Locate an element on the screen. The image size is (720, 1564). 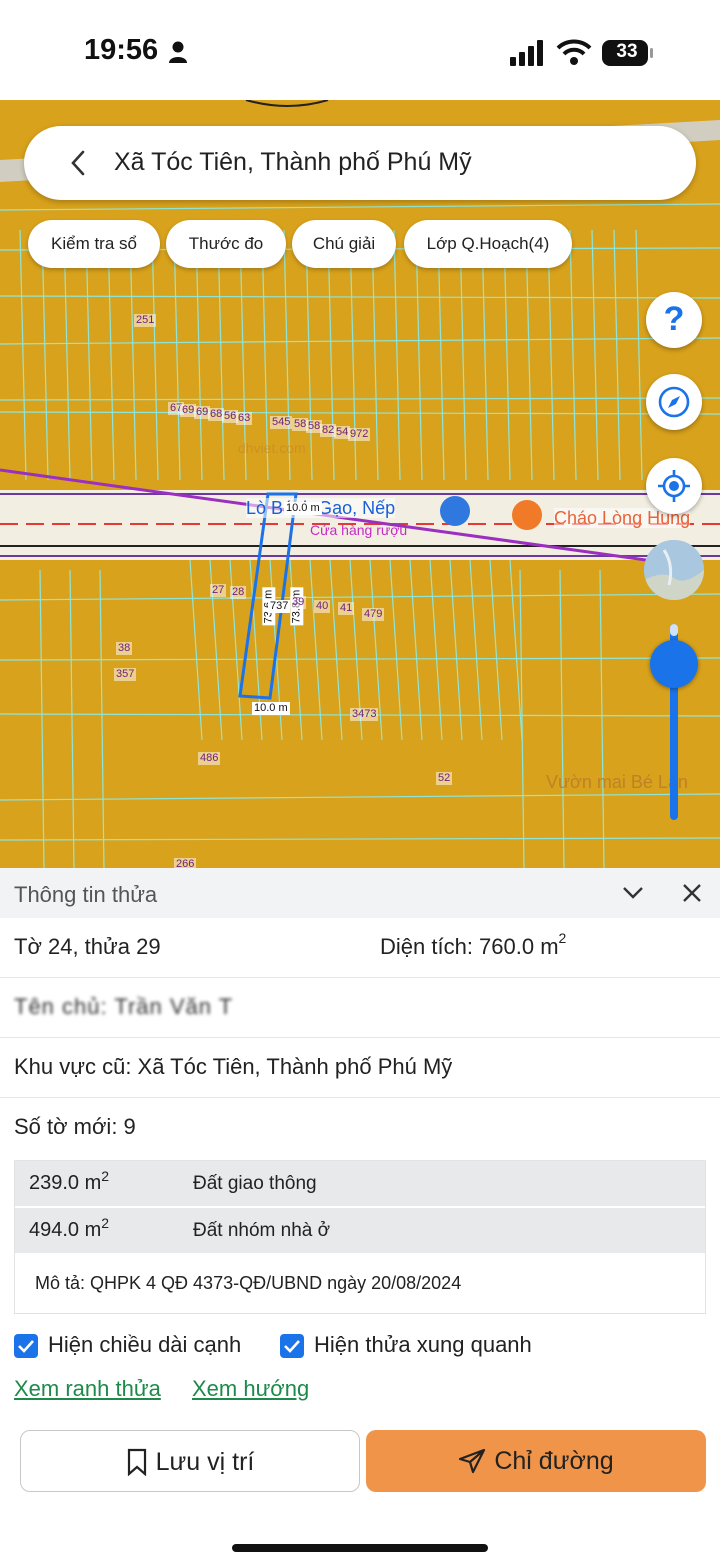
back-arrow-icon is located at coordinates (78, 163).